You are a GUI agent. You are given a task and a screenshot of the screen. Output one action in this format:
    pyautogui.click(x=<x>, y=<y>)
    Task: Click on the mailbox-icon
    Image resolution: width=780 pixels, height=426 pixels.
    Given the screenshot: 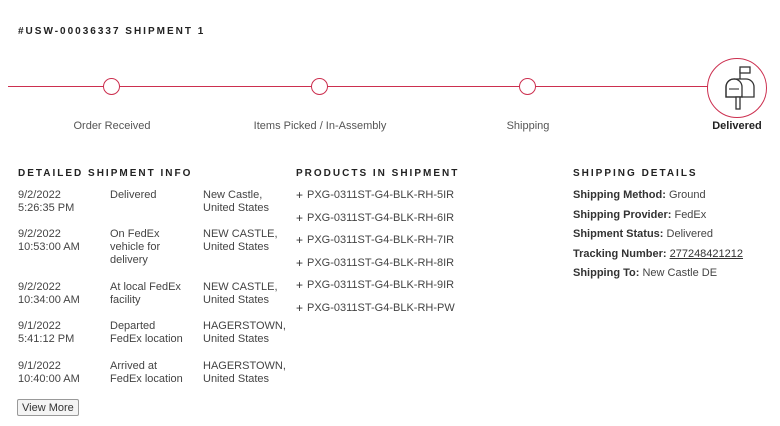 What is the action you would take?
    pyautogui.click(x=740, y=88)
    